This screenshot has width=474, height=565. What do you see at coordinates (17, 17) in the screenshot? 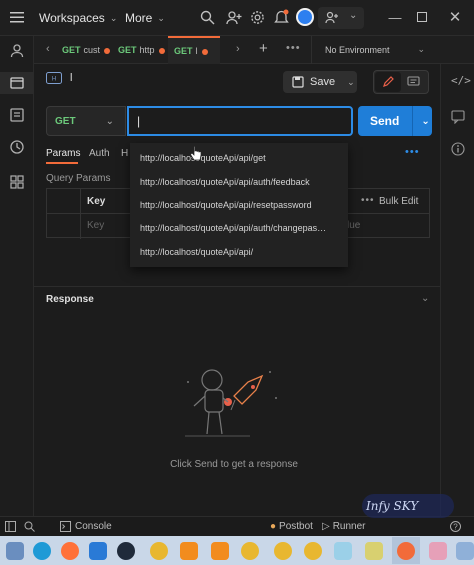
I see `hamburger-menu-icon` at bounding box center [17, 17].